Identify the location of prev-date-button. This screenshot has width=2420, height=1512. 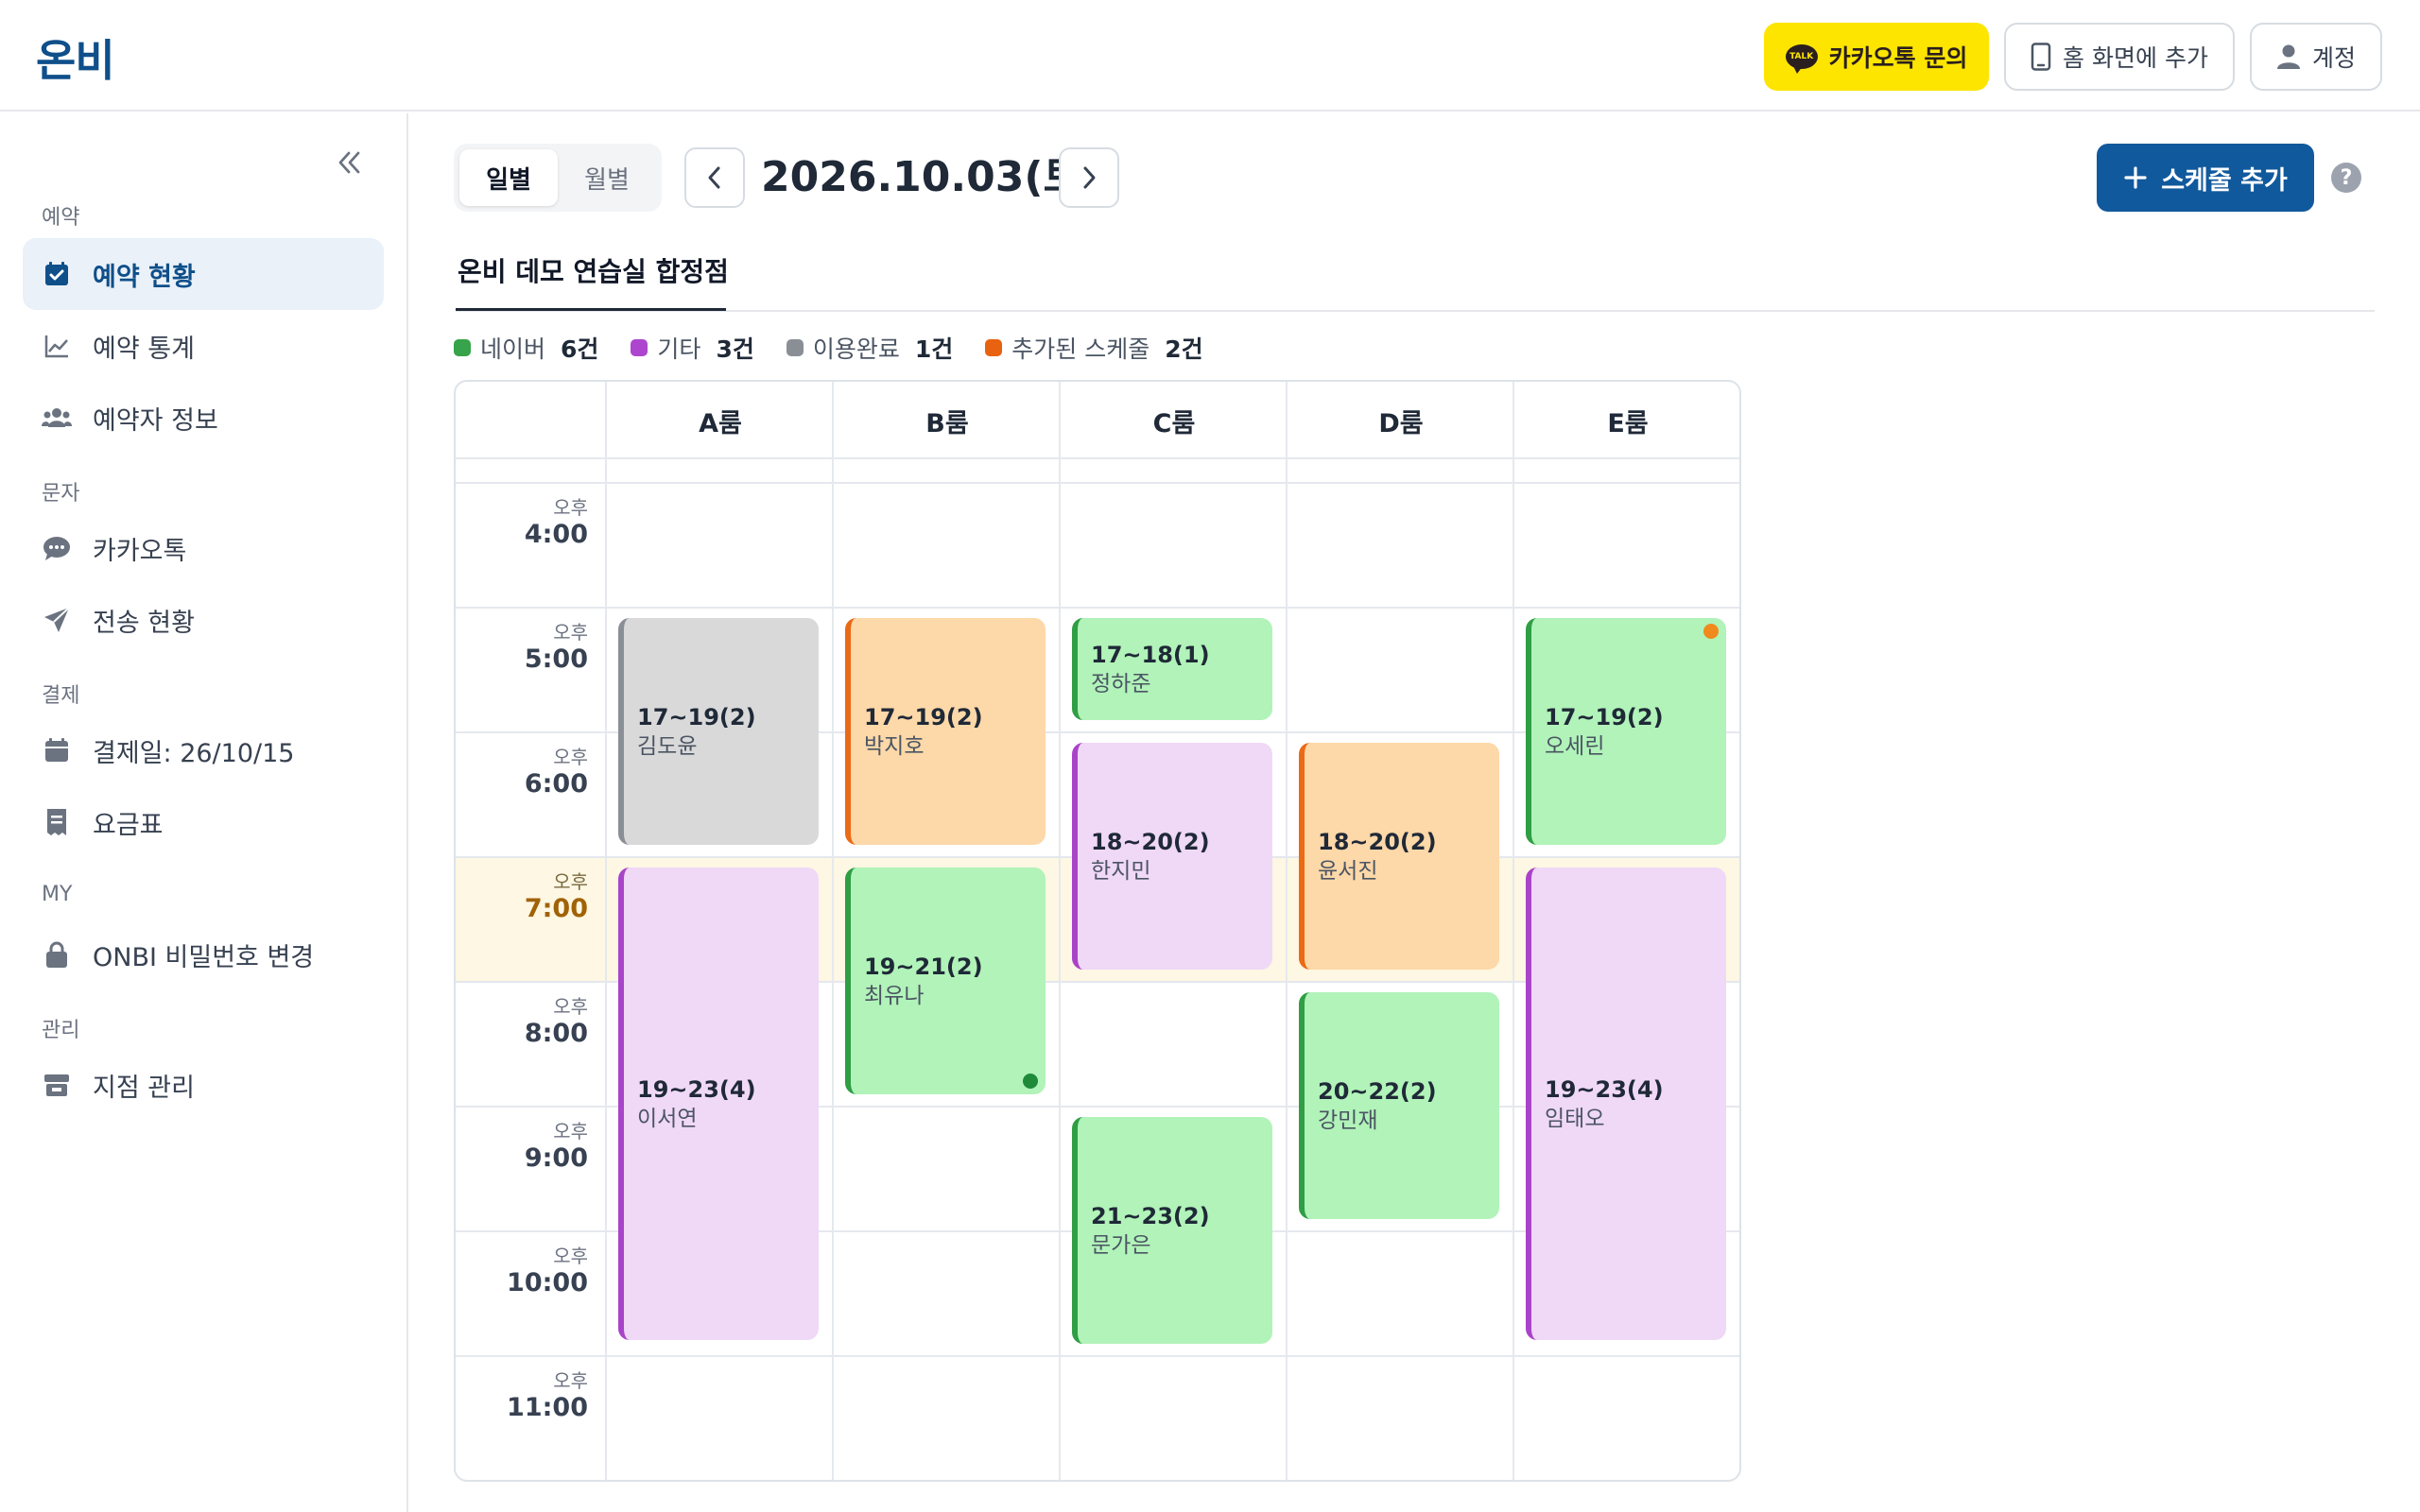
(714, 177).